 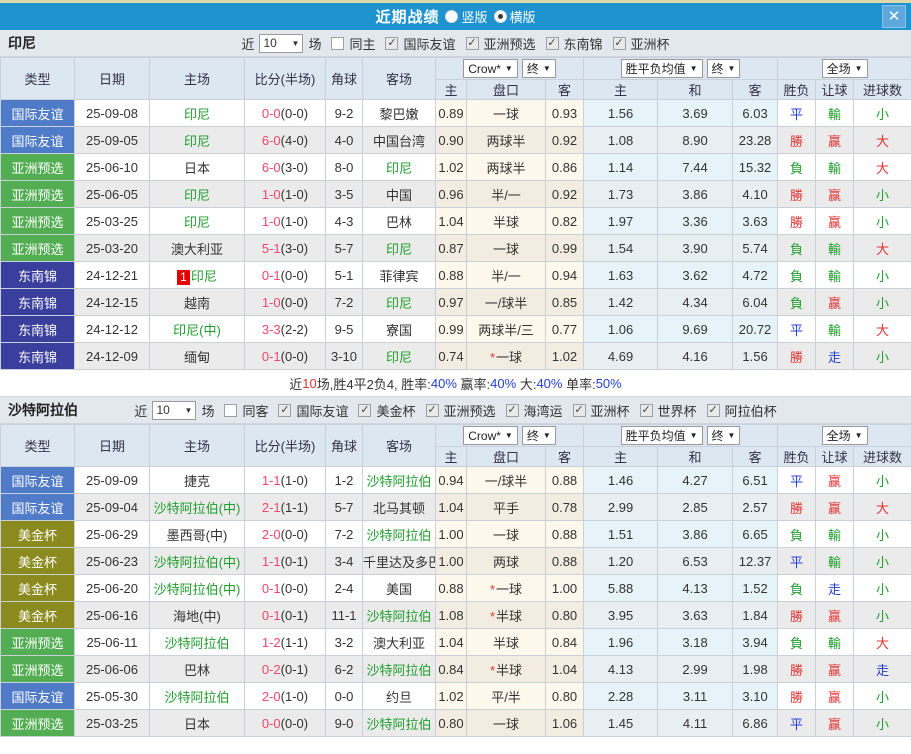 What do you see at coordinates (183, 277) in the screenshot?
I see `rank-badge: 1` at bounding box center [183, 277].